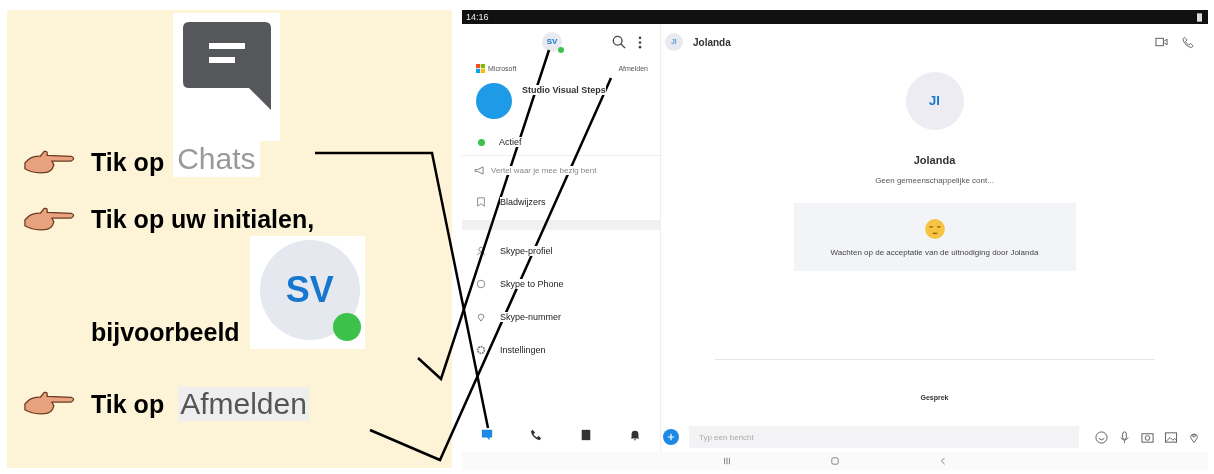  What do you see at coordinates (564, 90) in the screenshot?
I see `profile-name: Studio Visual Steps` at bounding box center [564, 90].